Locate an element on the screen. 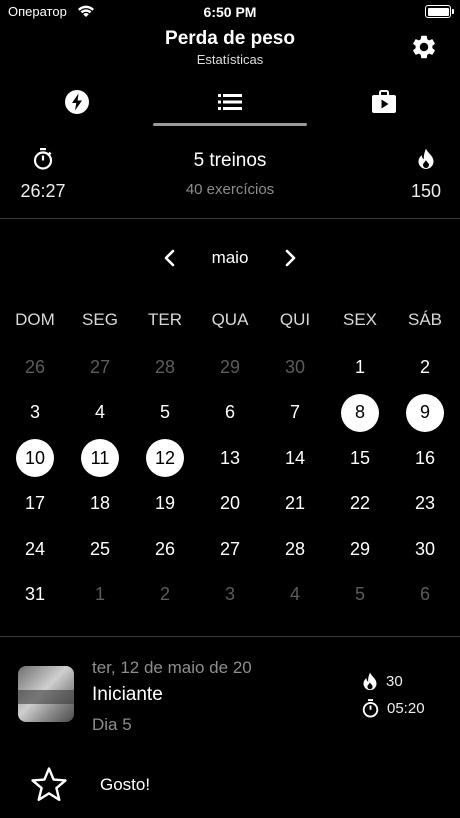  bolt-icon is located at coordinates (76, 102).